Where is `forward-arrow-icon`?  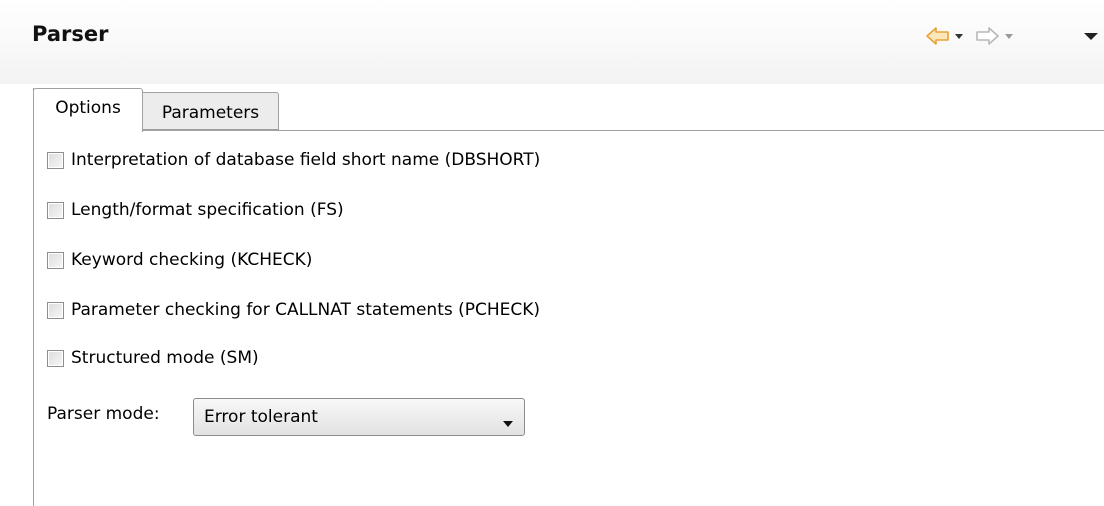
forward-arrow-icon is located at coordinates (987, 36).